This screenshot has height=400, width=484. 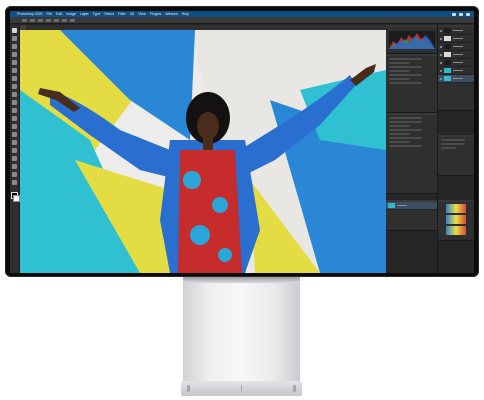 I want to click on face, so click(x=208, y=126).